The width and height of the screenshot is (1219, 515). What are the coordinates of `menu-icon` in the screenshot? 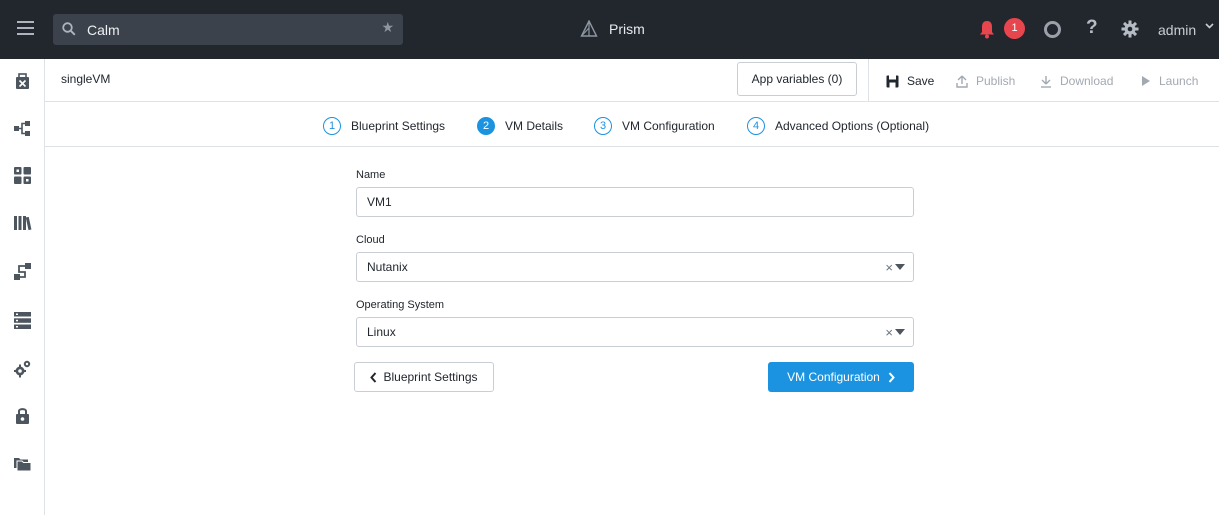 It's located at (25, 28).